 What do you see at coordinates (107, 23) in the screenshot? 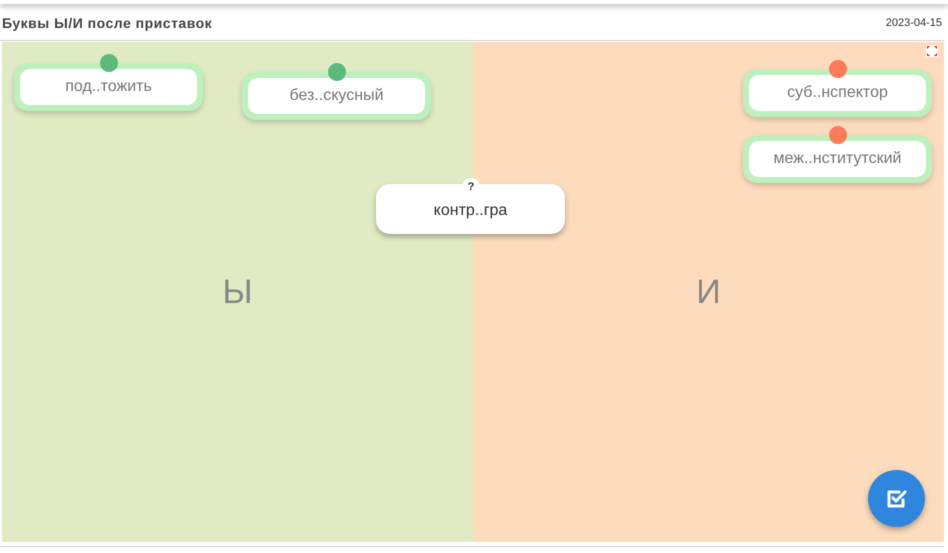
I see `page-title: Буквы Ы/И после приставок` at bounding box center [107, 23].